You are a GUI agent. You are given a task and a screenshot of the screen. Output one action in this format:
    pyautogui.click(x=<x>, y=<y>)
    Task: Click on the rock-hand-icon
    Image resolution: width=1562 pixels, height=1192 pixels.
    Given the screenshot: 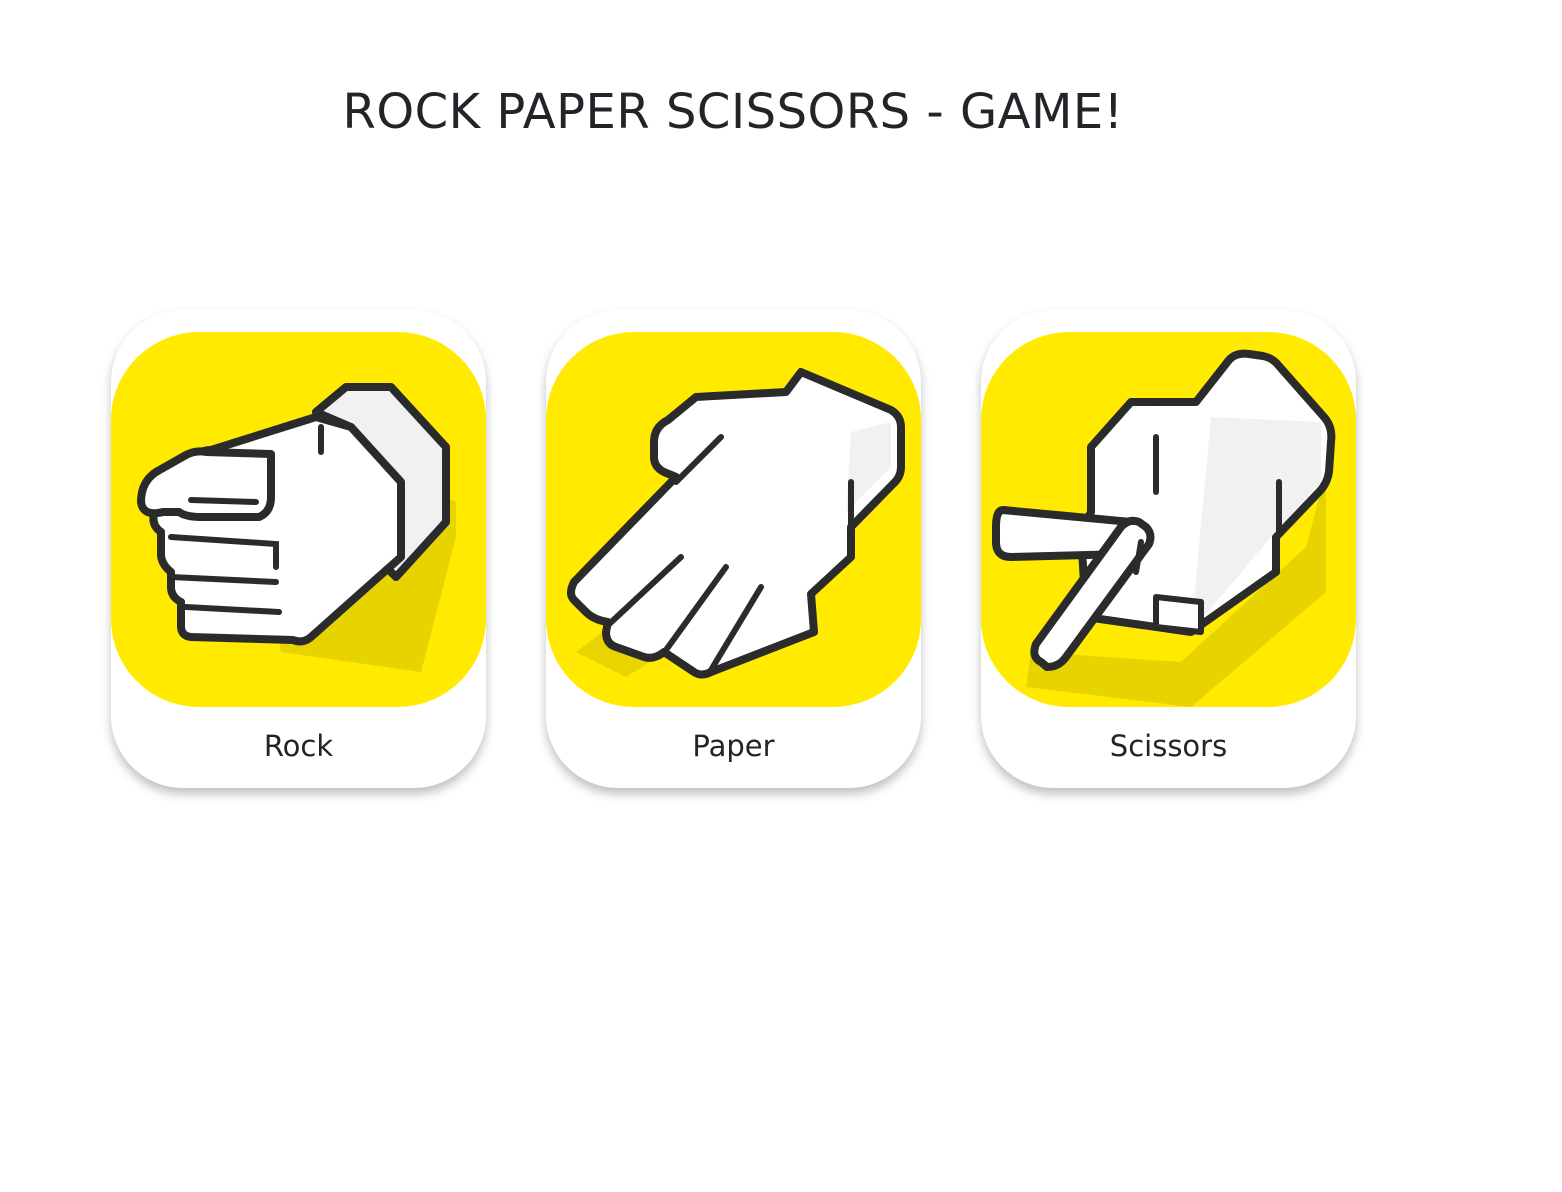 What is the action you would take?
    pyautogui.click(x=296, y=527)
    